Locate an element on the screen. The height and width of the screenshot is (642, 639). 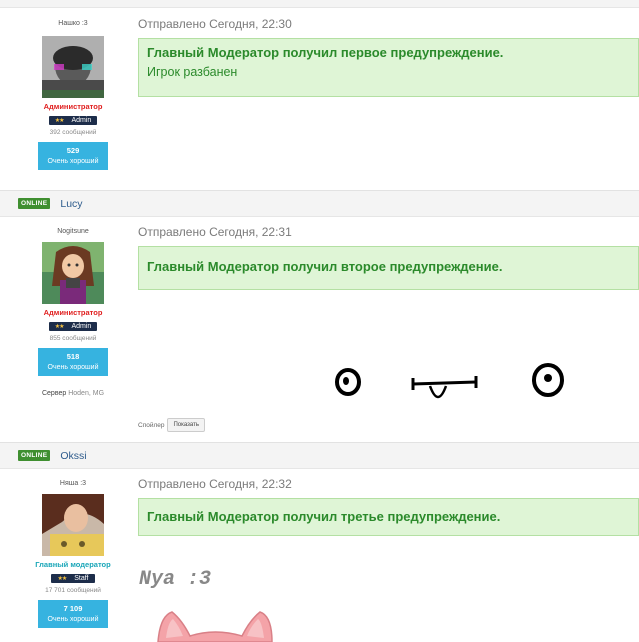
notice-subtext: Игрок разбанен is located at coordinates (192, 72).